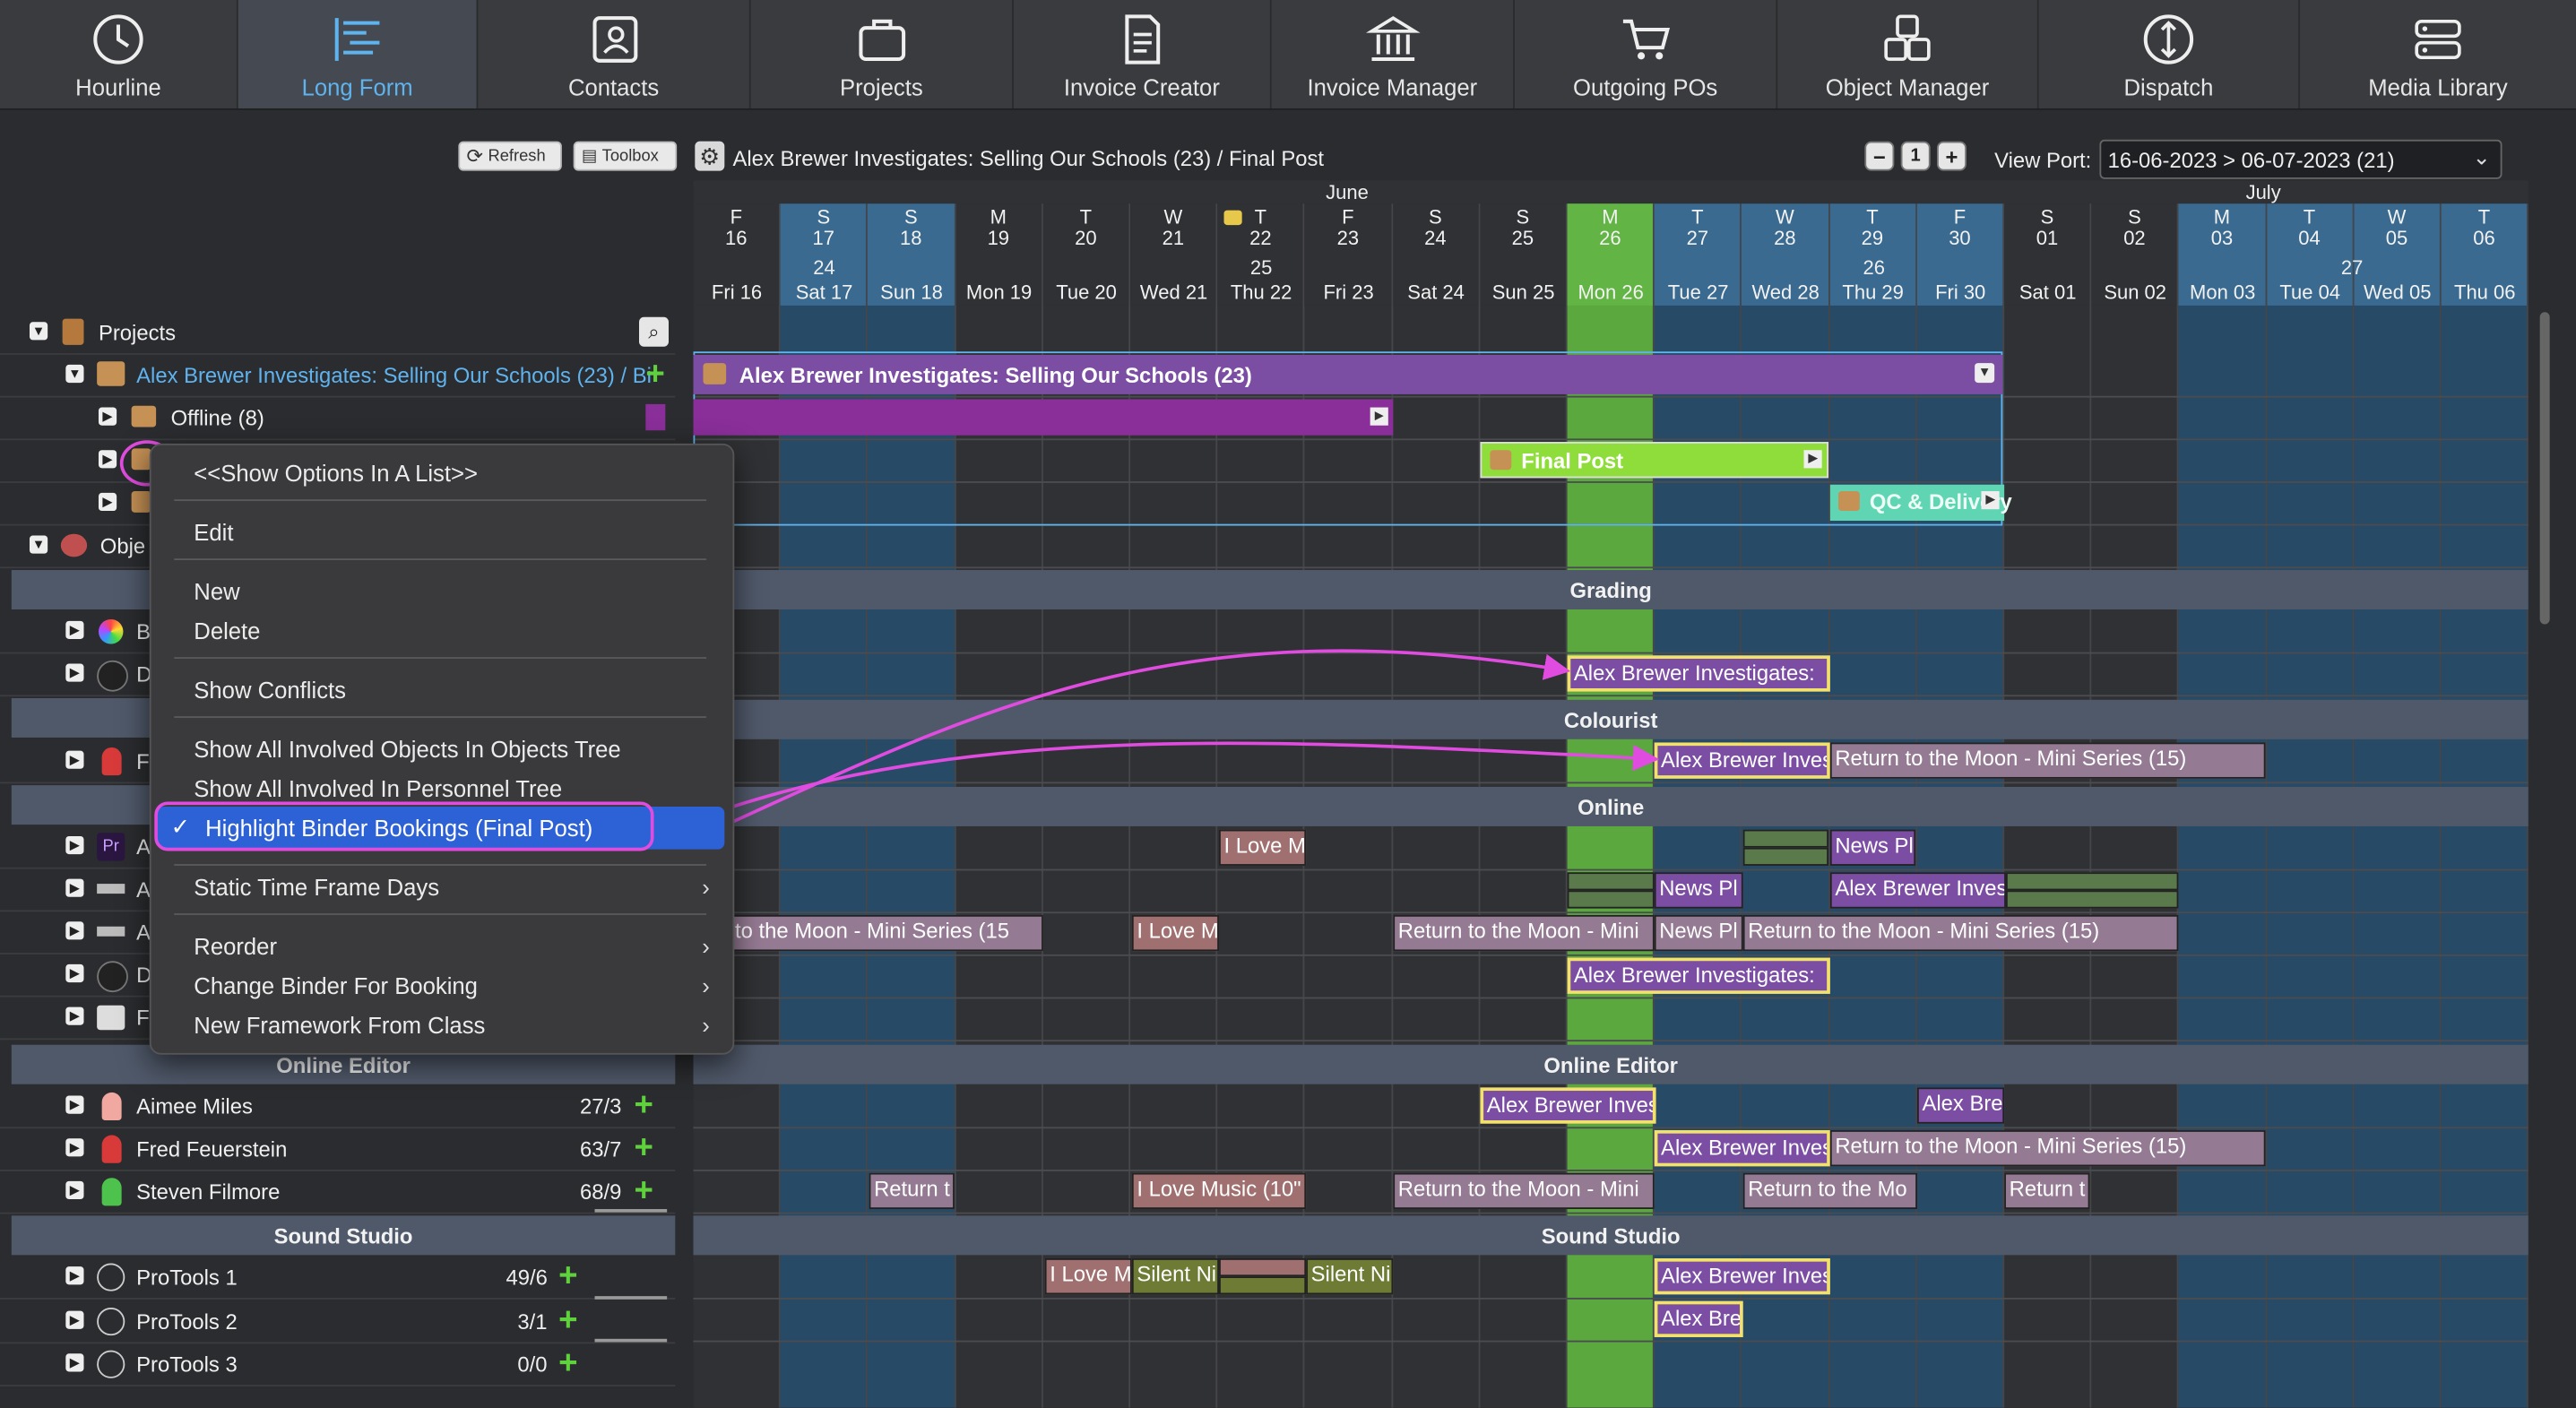  What do you see at coordinates (2438, 54) in the screenshot?
I see `nav-media-library: Media Library` at bounding box center [2438, 54].